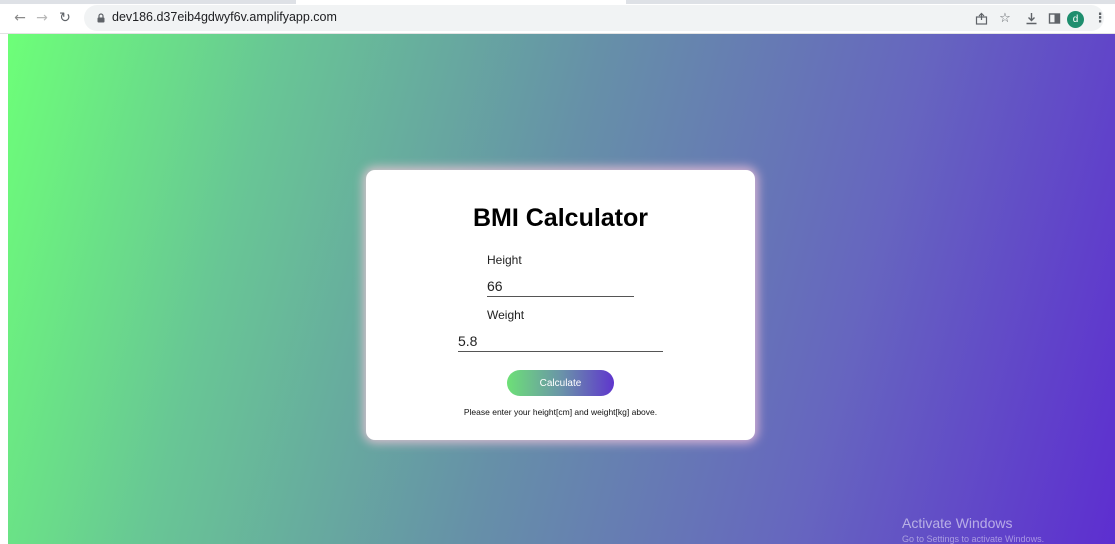  I want to click on profile-avatar: d, so click(1075, 19).